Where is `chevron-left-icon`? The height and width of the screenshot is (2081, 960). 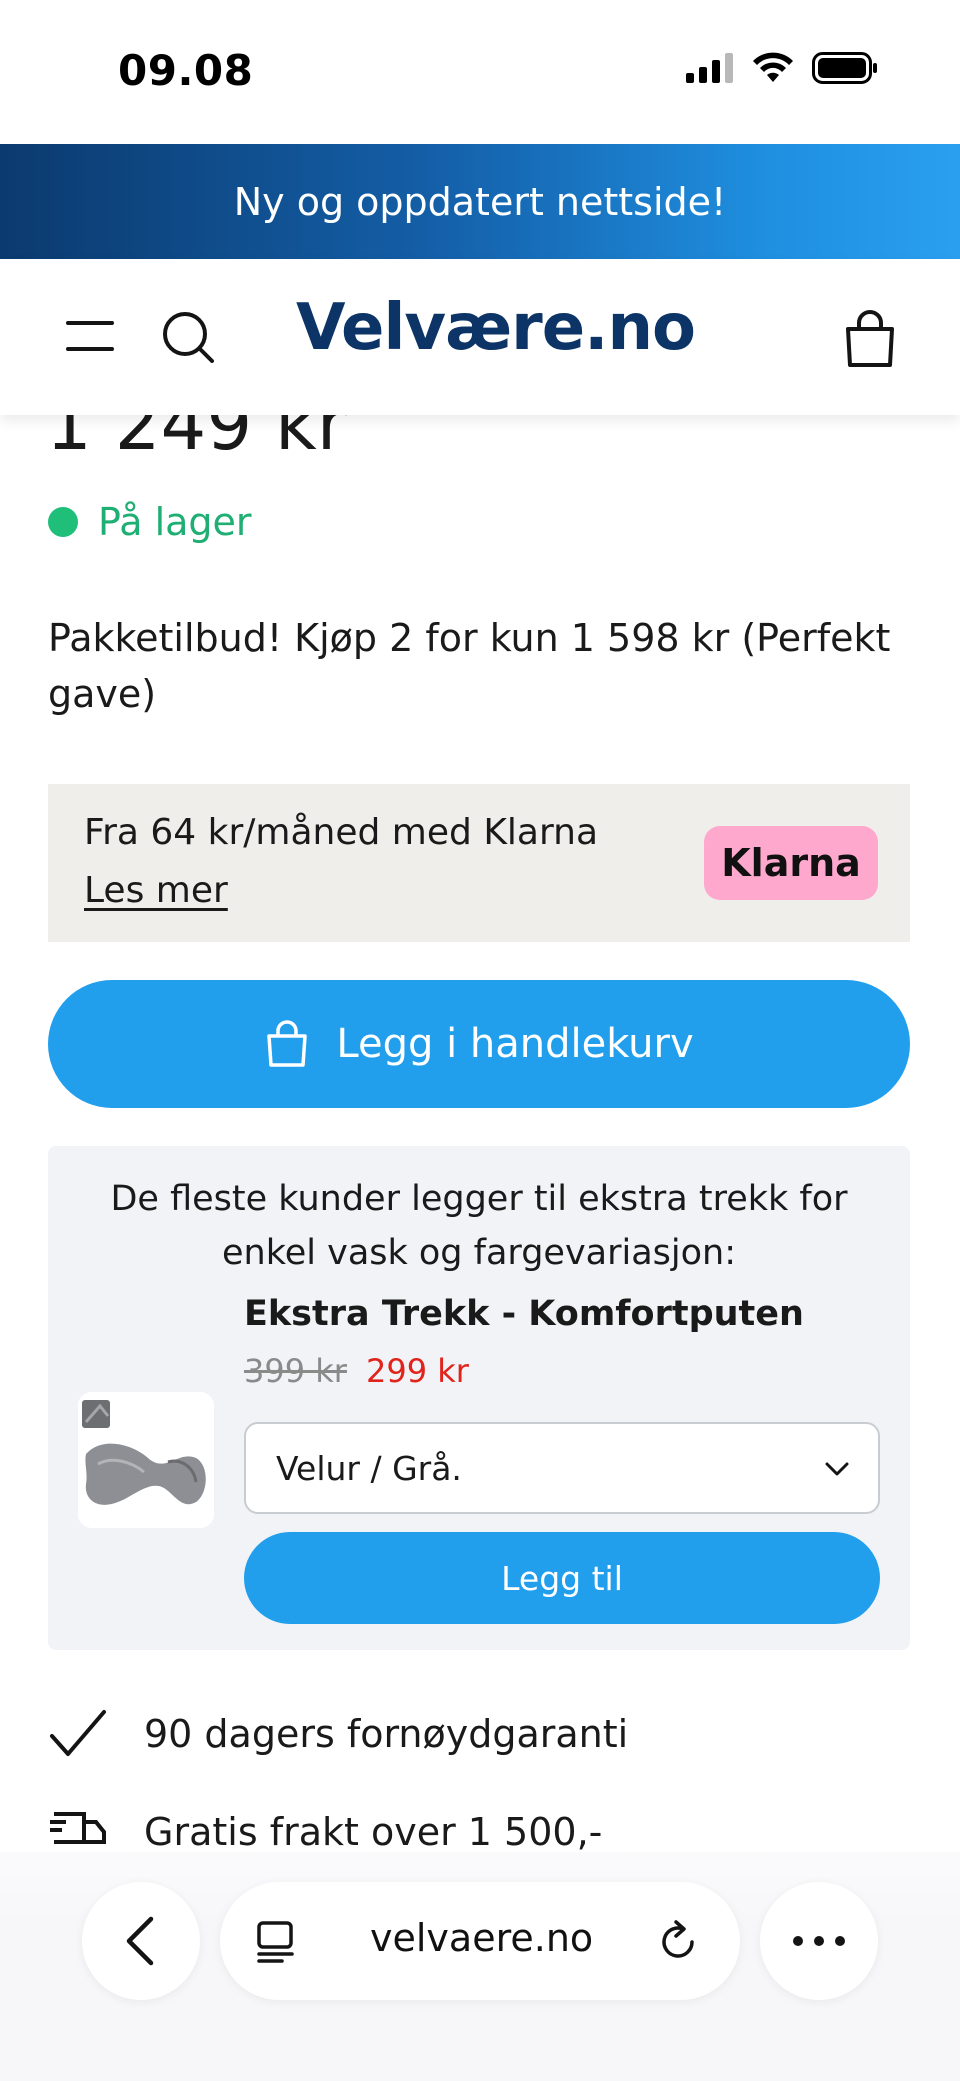 chevron-left-icon is located at coordinates (140, 1941).